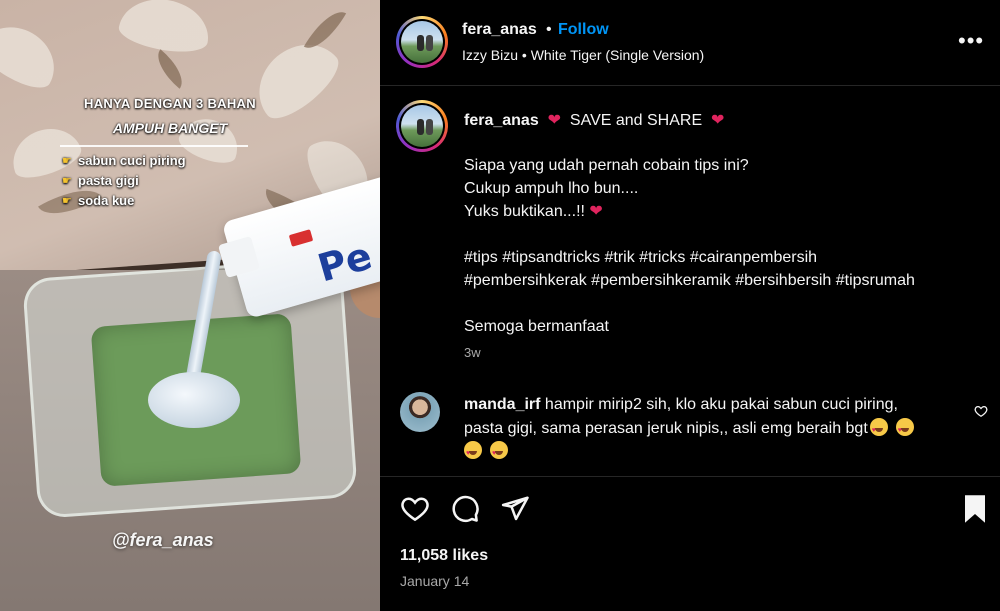 The height and width of the screenshot is (611, 1000). I want to click on bookmark-icon, so click(975, 511).